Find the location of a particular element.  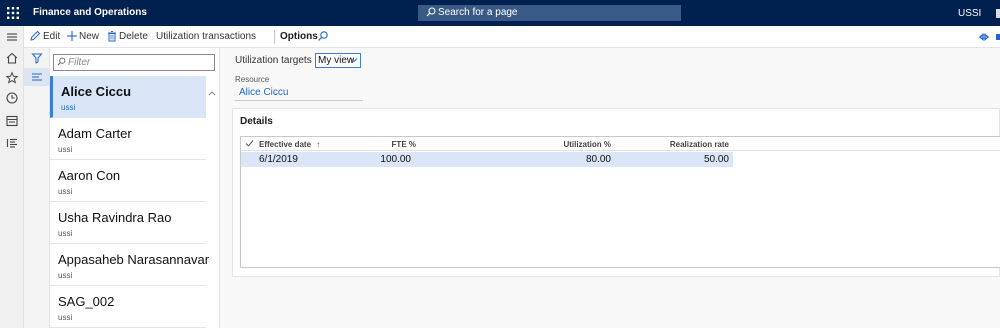

list-filter-column is located at coordinates (37, 188).